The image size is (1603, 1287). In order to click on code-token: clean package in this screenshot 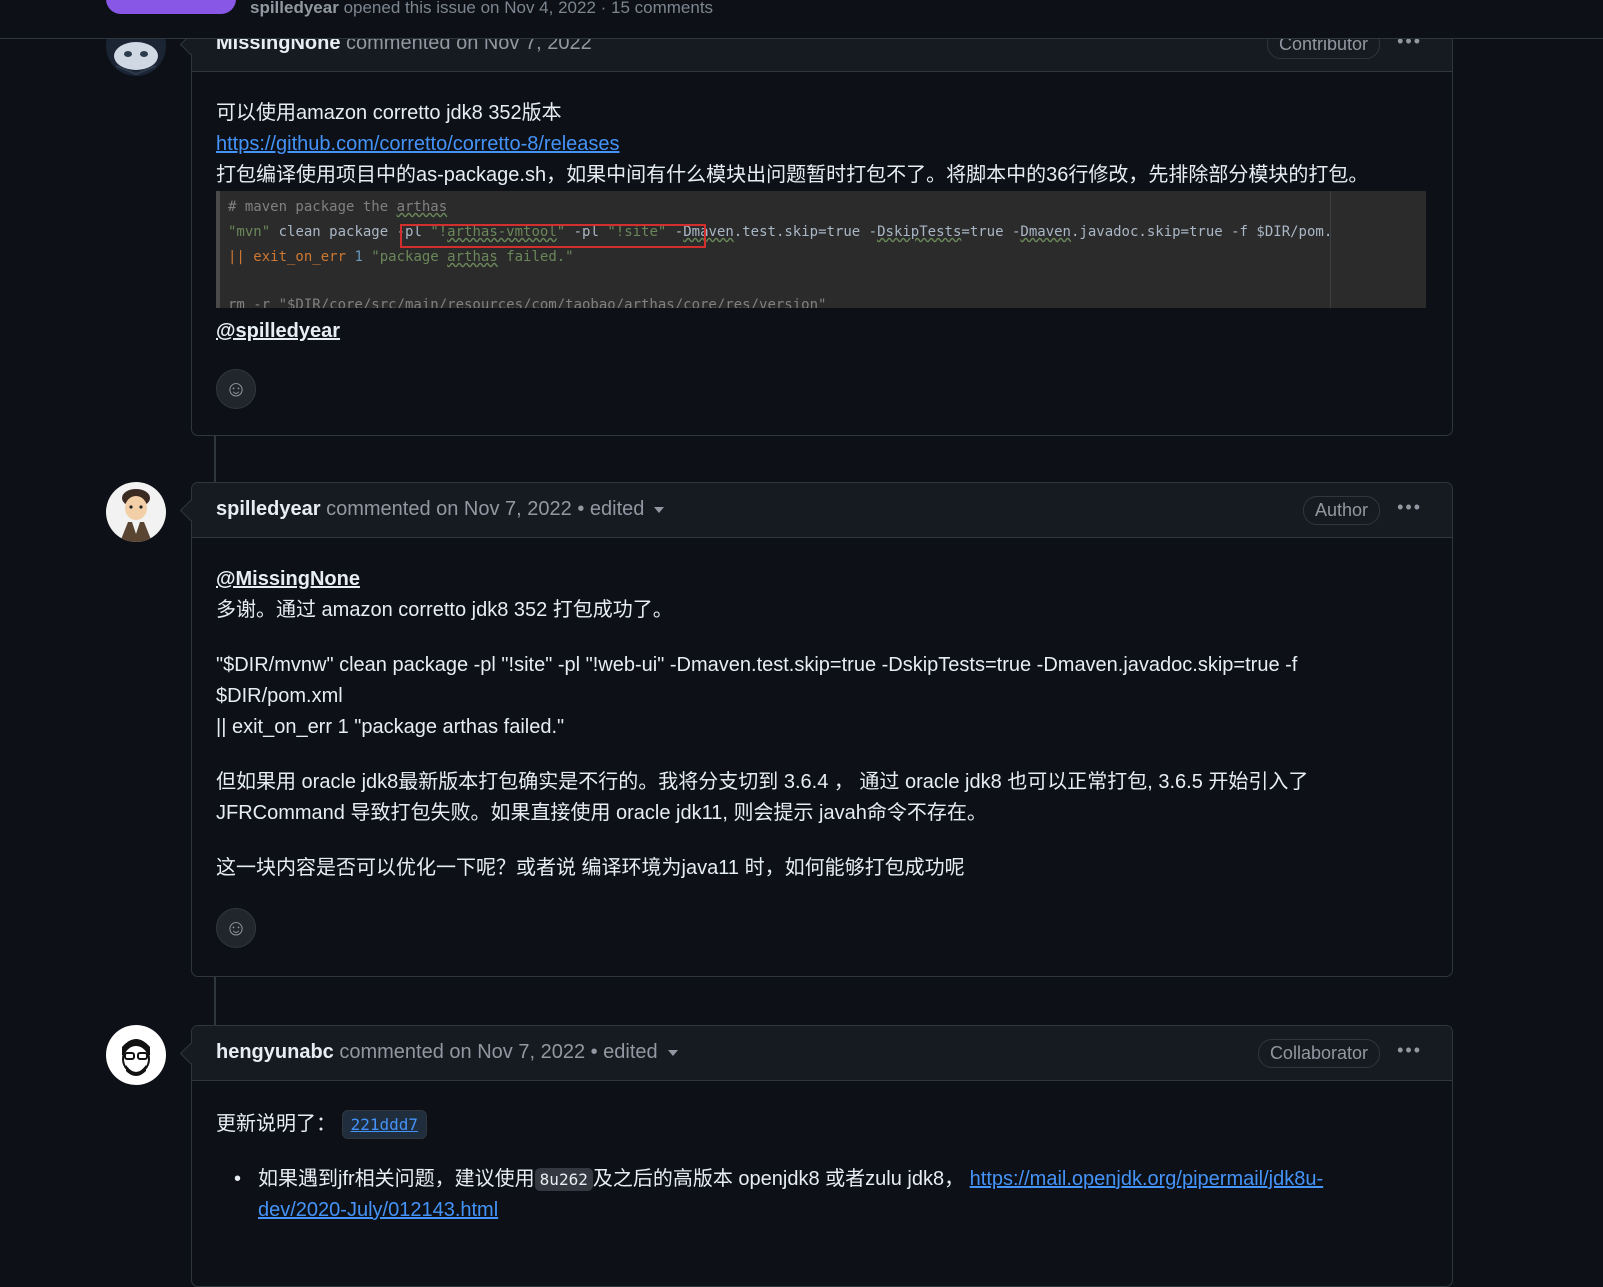, I will do `click(333, 232)`.